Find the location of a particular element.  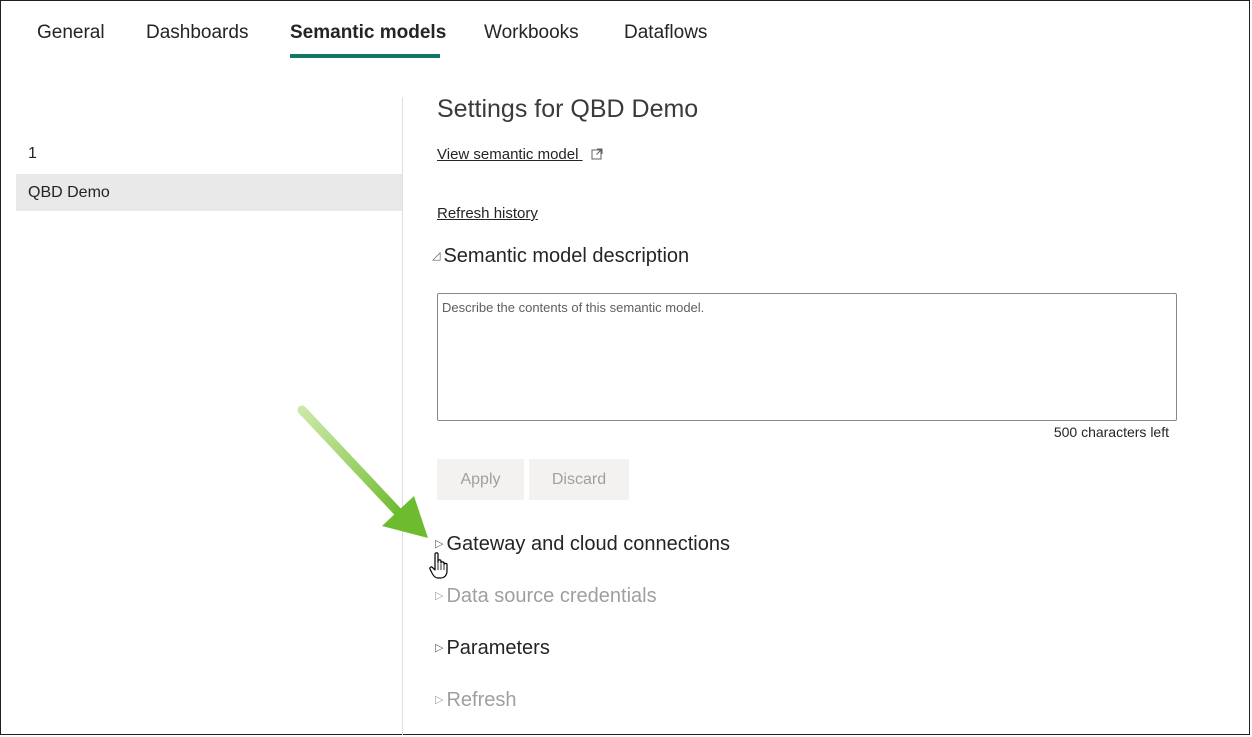

section-label: Parameters is located at coordinates (498, 648).